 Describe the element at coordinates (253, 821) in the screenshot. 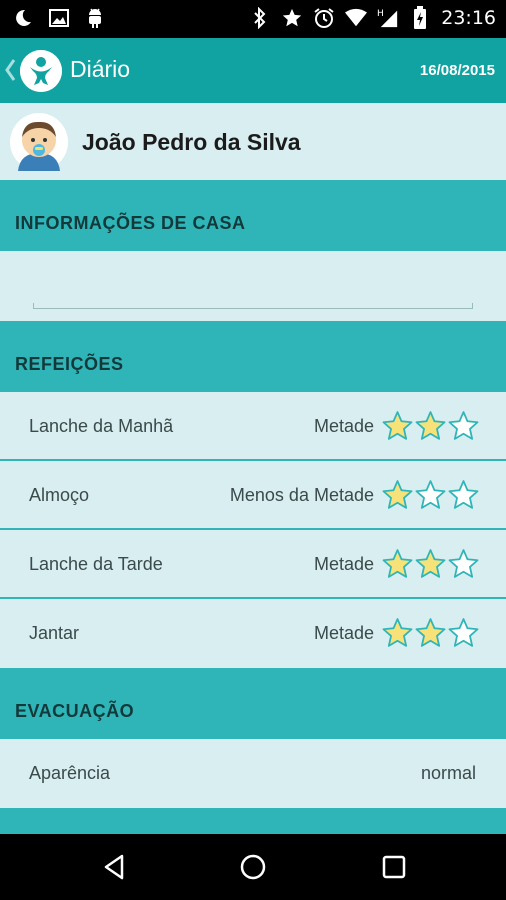

I see `section-header-next` at that location.